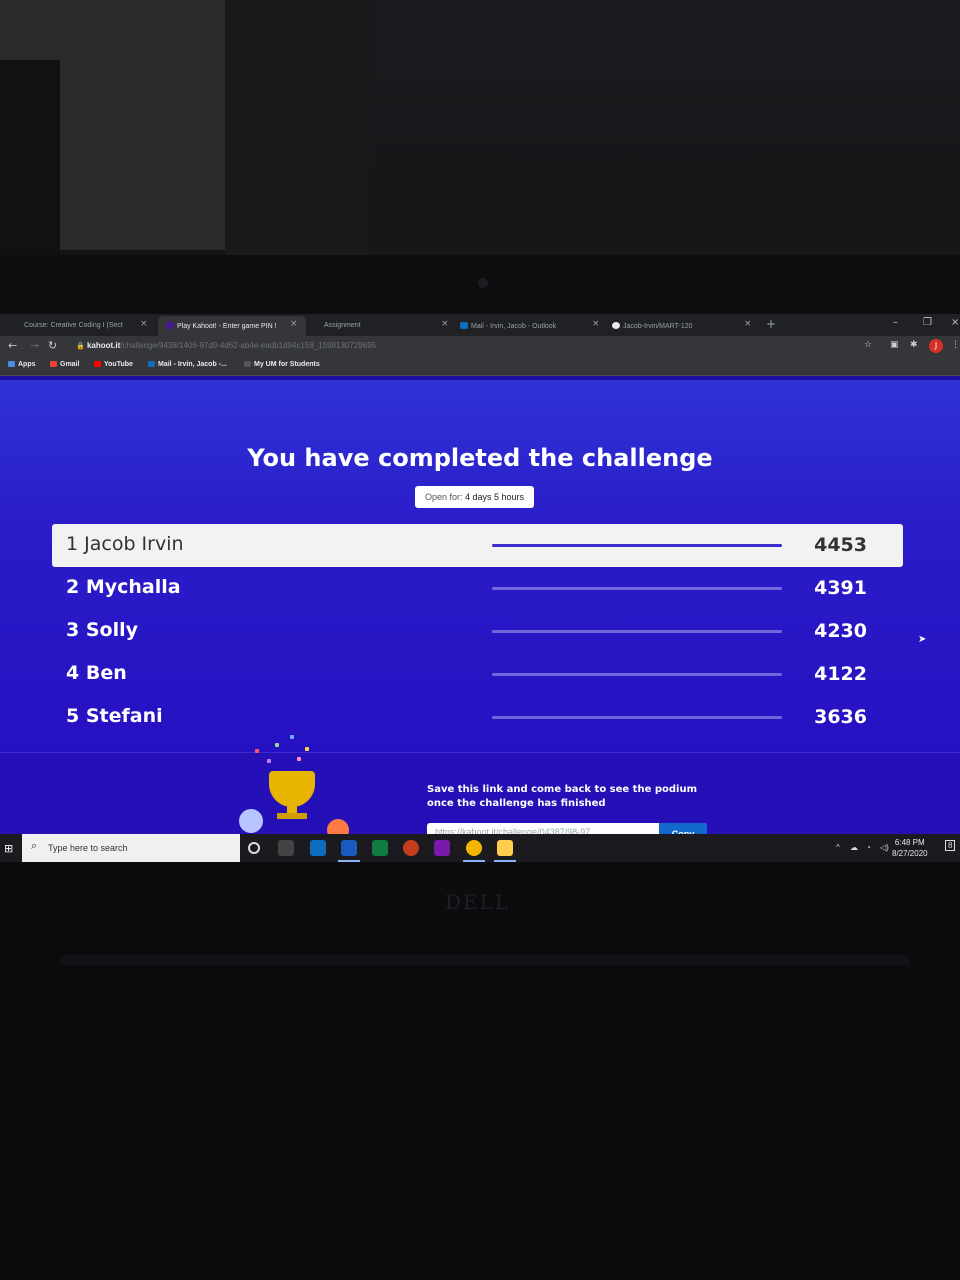 Image resolution: width=960 pixels, height=1280 pixels. I want to click on bookmark-label: Apps, so click(27, 364).